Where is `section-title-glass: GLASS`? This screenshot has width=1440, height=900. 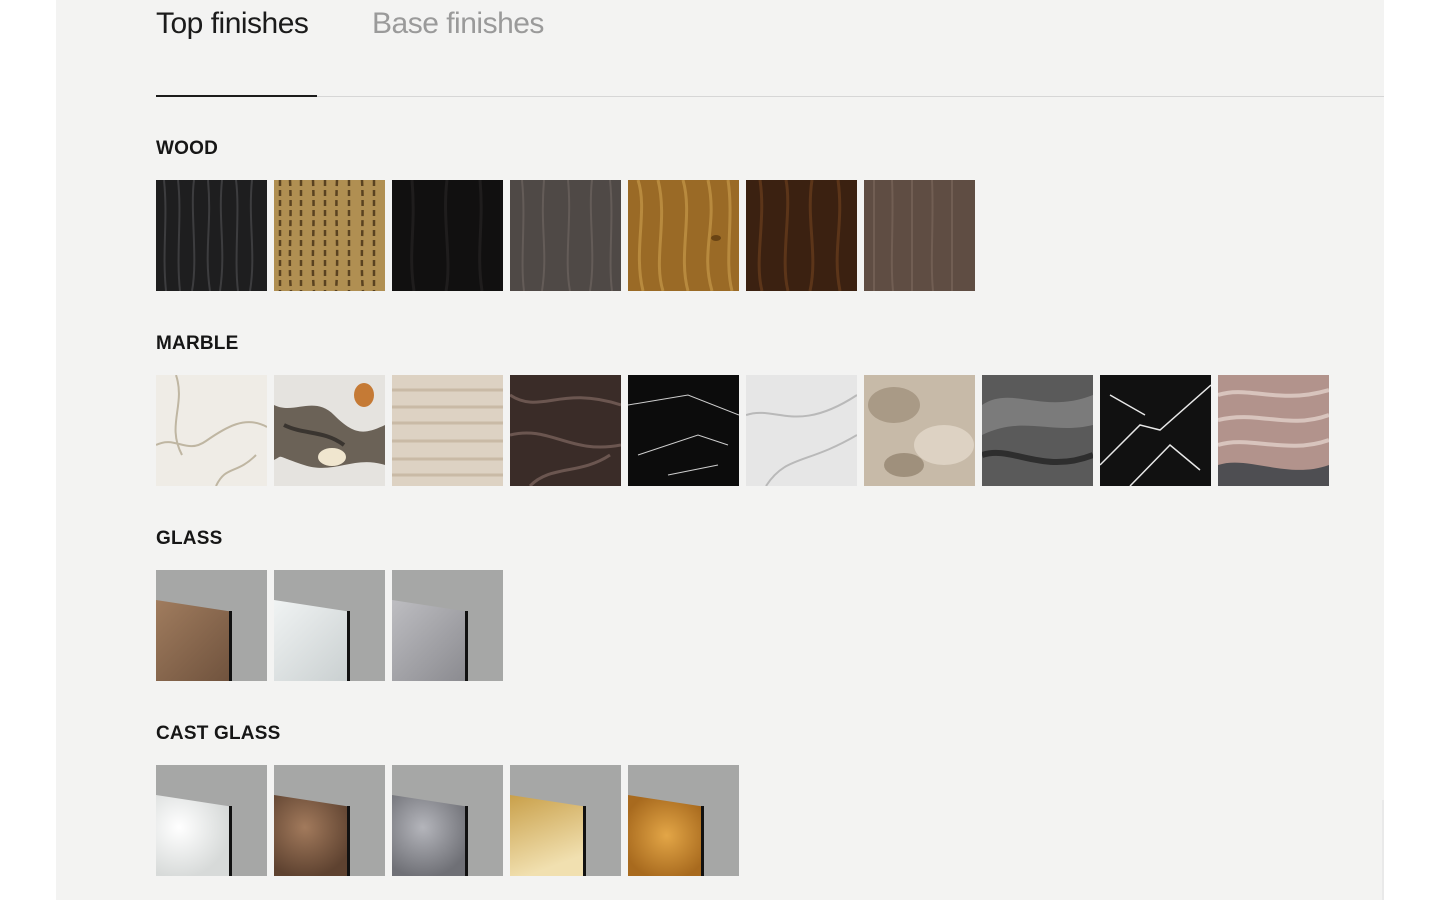 section-title-glass: GLASS is located at coordinates (189, 538).